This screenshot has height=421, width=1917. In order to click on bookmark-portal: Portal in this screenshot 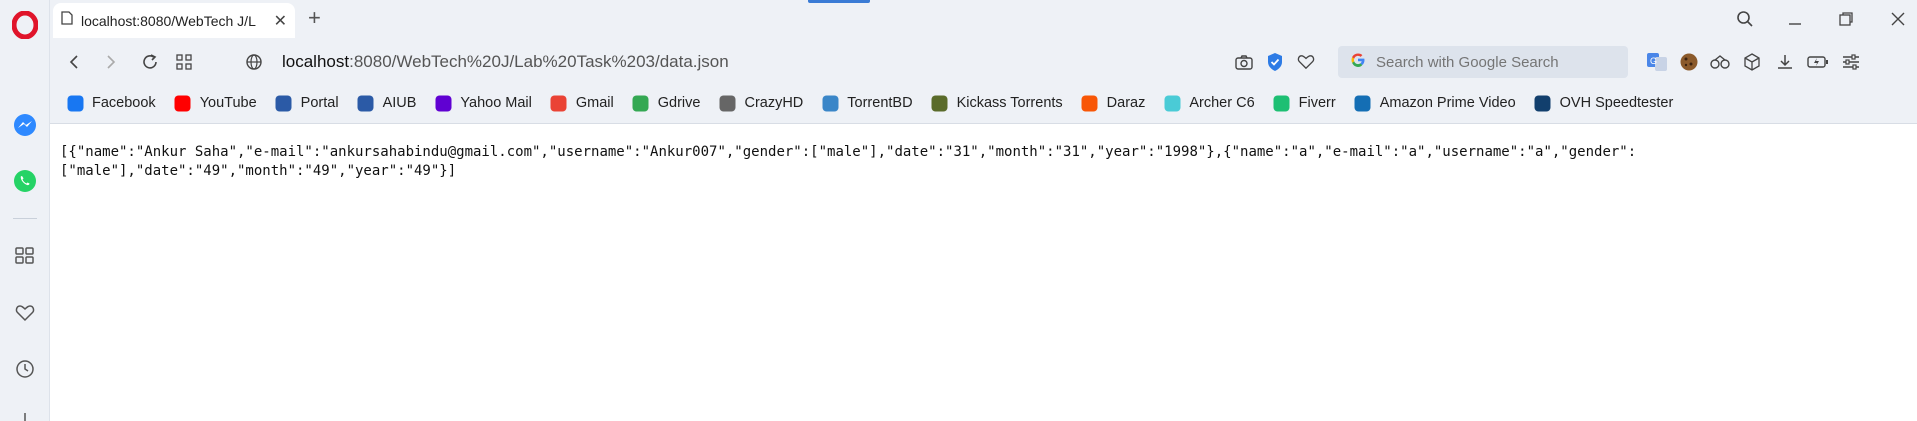, I will do `click(307, 103)`.